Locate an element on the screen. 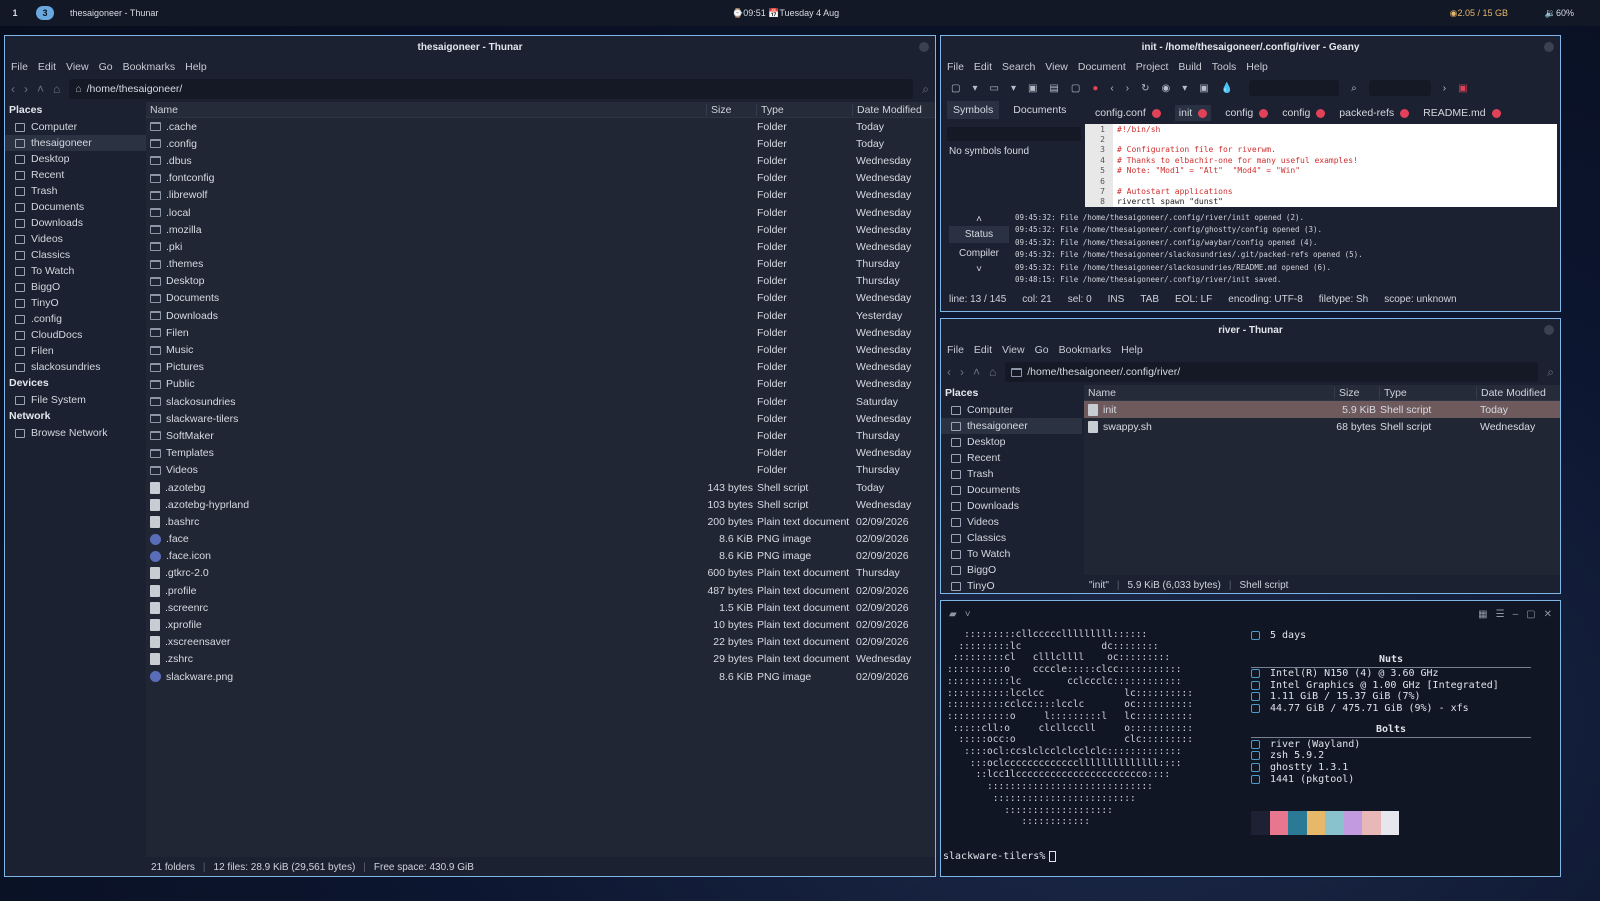  menu-file: File is located at coordinates (19, 67).